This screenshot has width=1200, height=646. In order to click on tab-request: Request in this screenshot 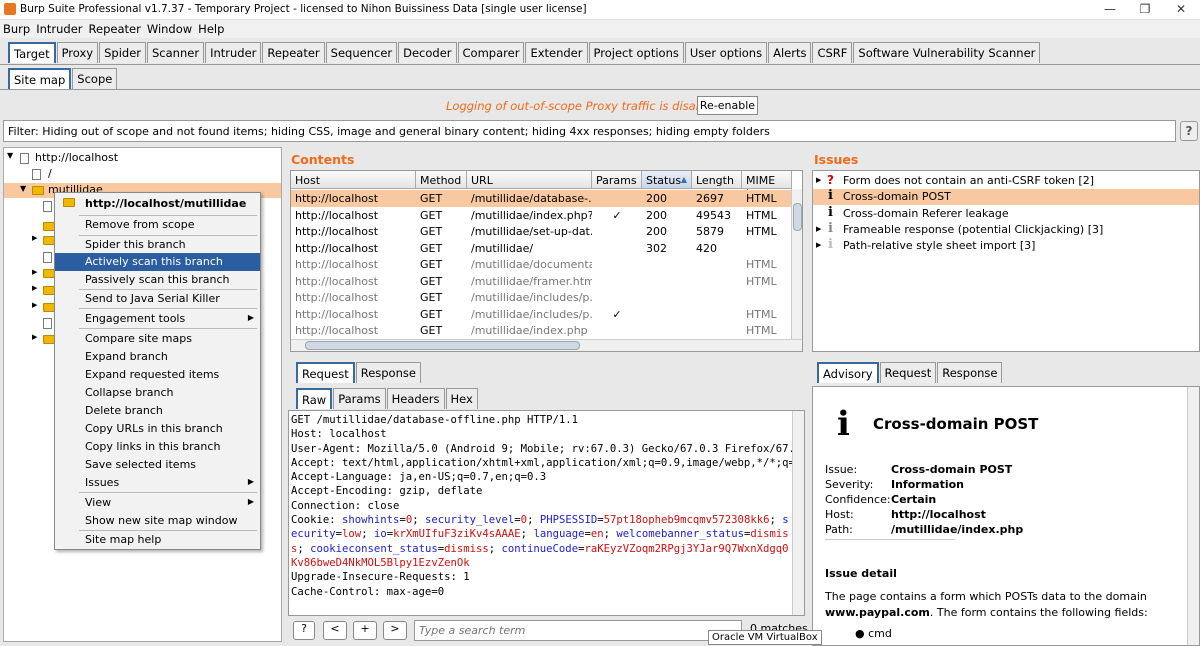, I will do `click(325, 372)`.